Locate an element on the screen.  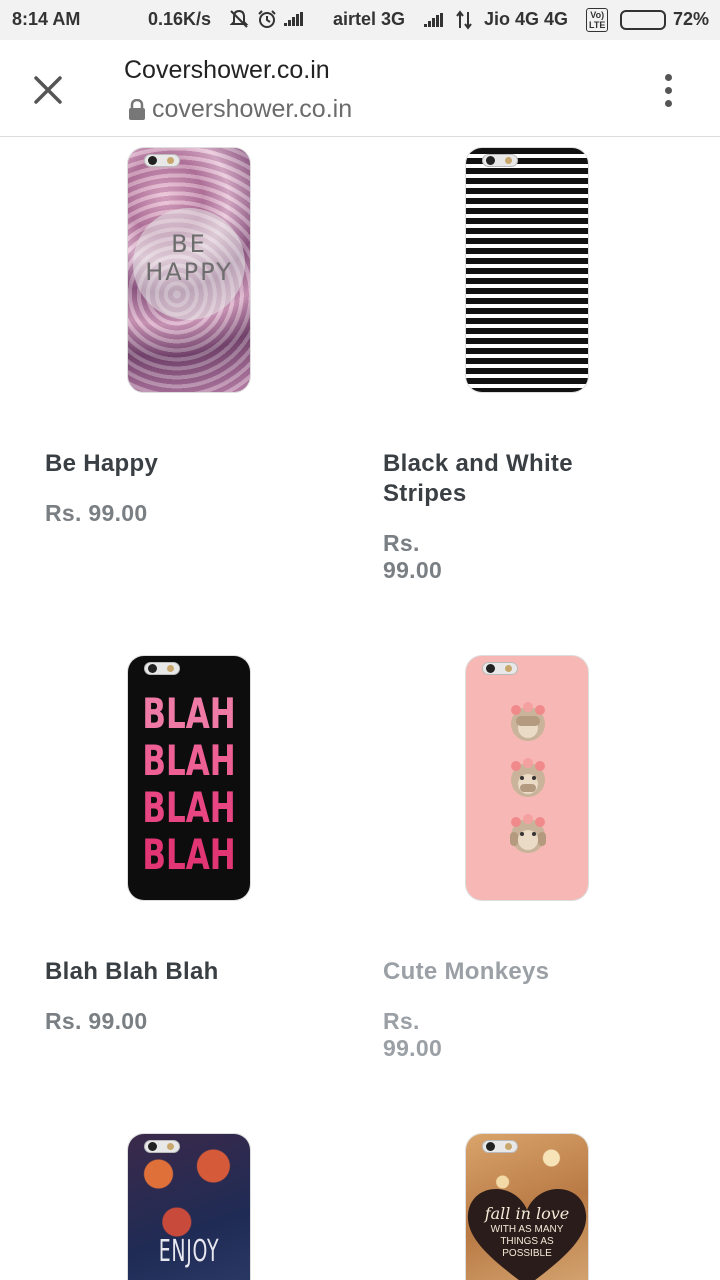
status-carrier-airtel: airtel 3G is located at coordinates (369, 19).